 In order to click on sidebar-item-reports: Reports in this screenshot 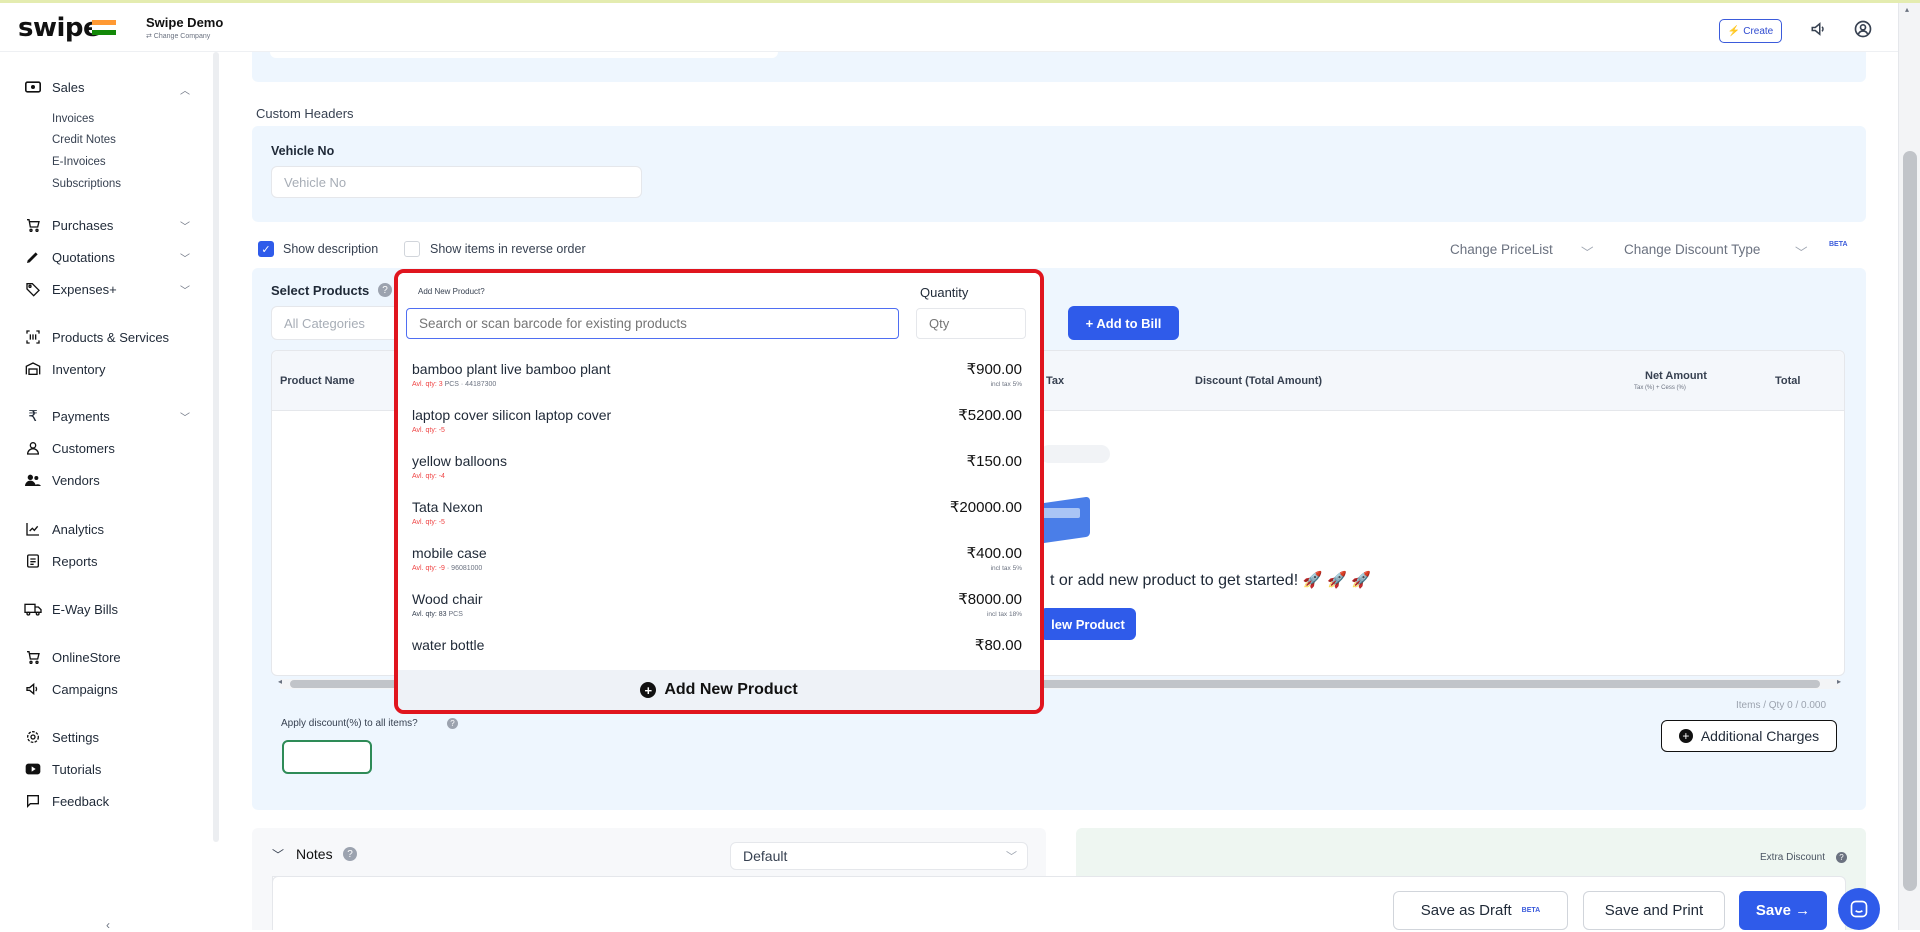, I will do `click(61, 561)`.